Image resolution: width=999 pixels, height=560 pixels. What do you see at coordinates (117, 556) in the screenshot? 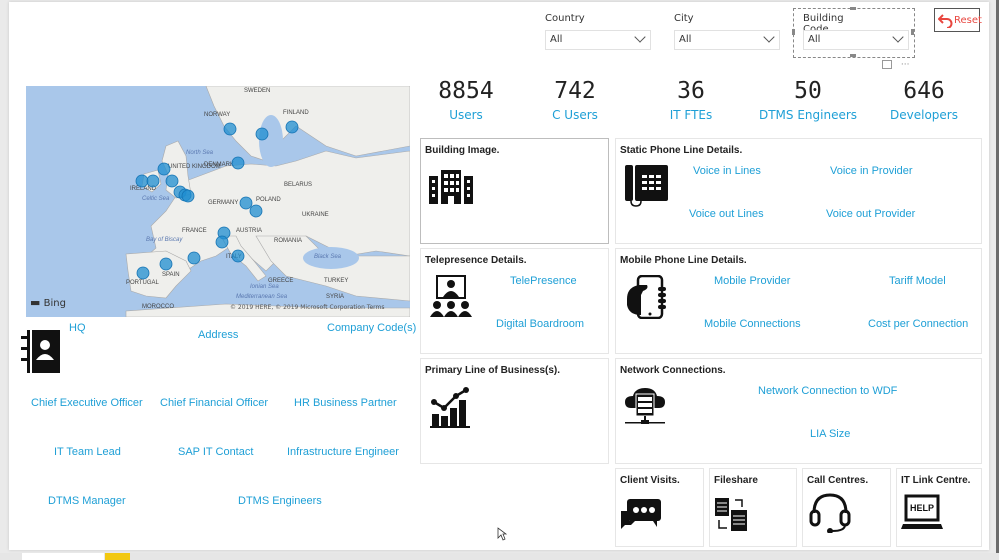
I see `page-tab-active` at bounding box center [117, 556].